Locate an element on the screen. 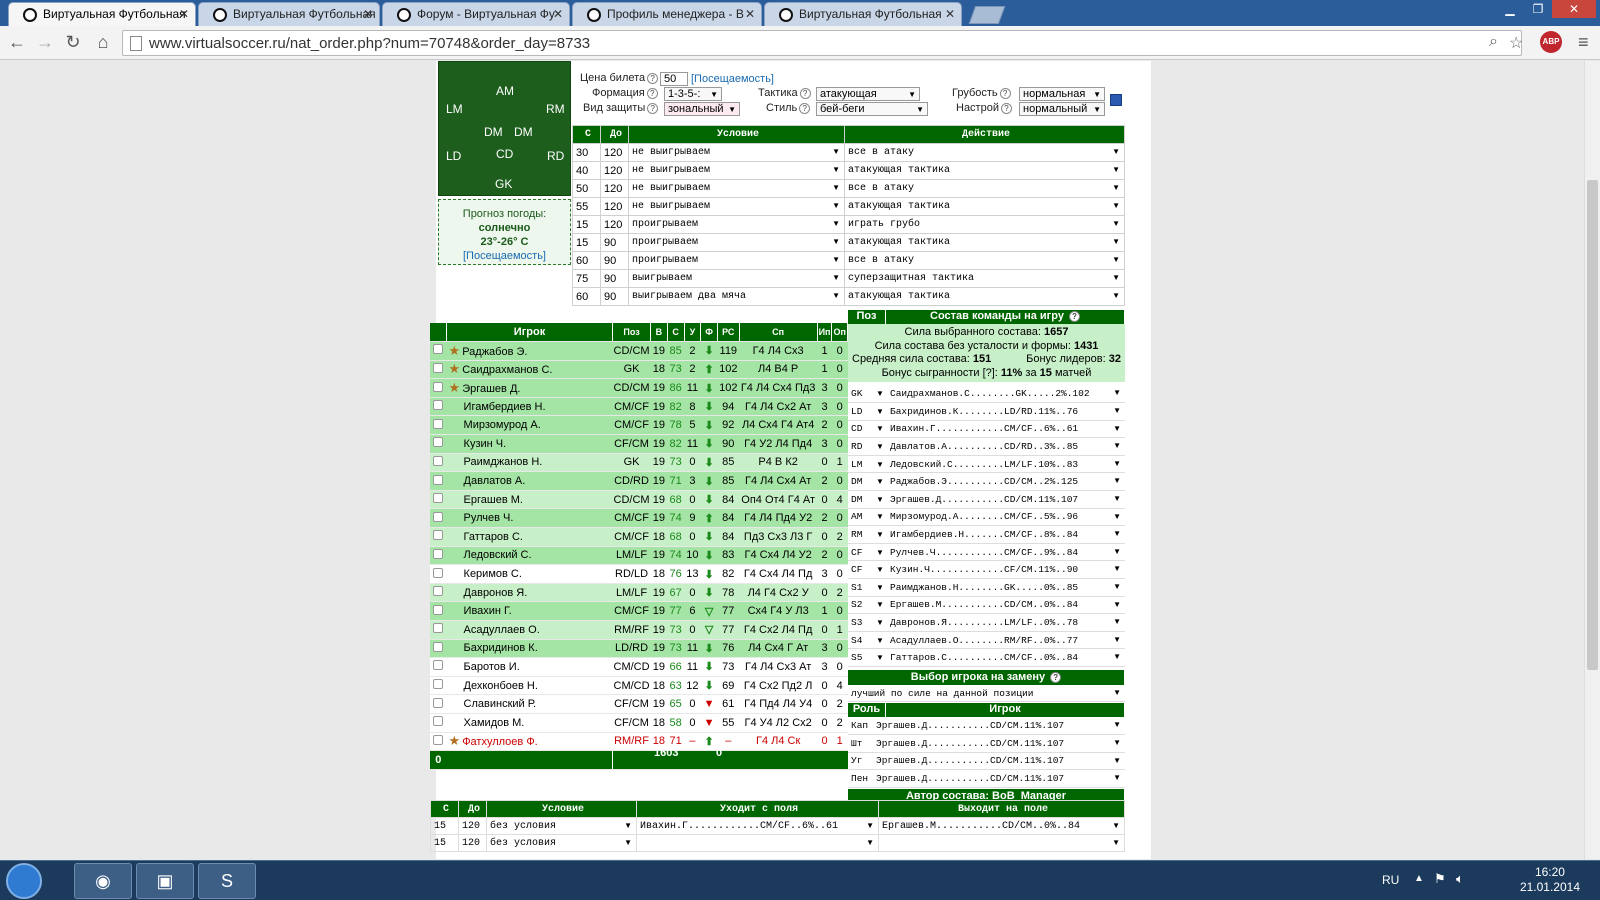  condition-to: 90 is located at coordinates (614, 242).